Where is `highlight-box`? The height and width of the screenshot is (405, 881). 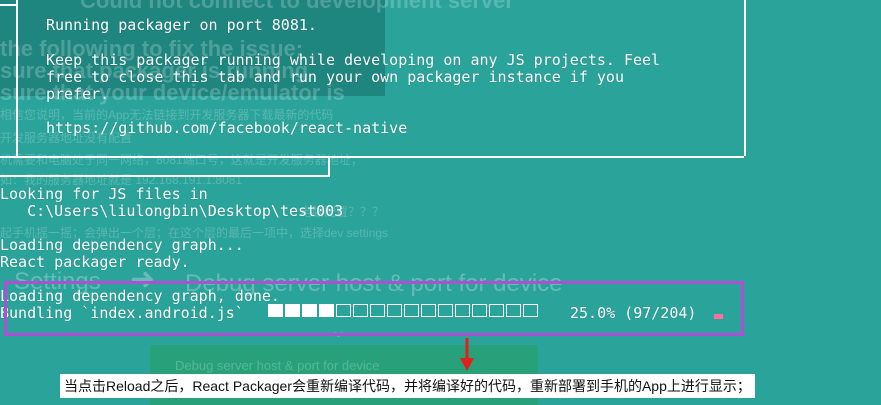
highlight-box is located at coordinates (374, 308).